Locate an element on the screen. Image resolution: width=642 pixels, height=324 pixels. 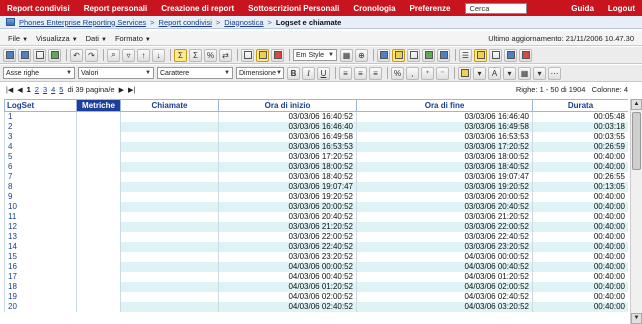
page-link: 3 is located at coordinates (45, 89).